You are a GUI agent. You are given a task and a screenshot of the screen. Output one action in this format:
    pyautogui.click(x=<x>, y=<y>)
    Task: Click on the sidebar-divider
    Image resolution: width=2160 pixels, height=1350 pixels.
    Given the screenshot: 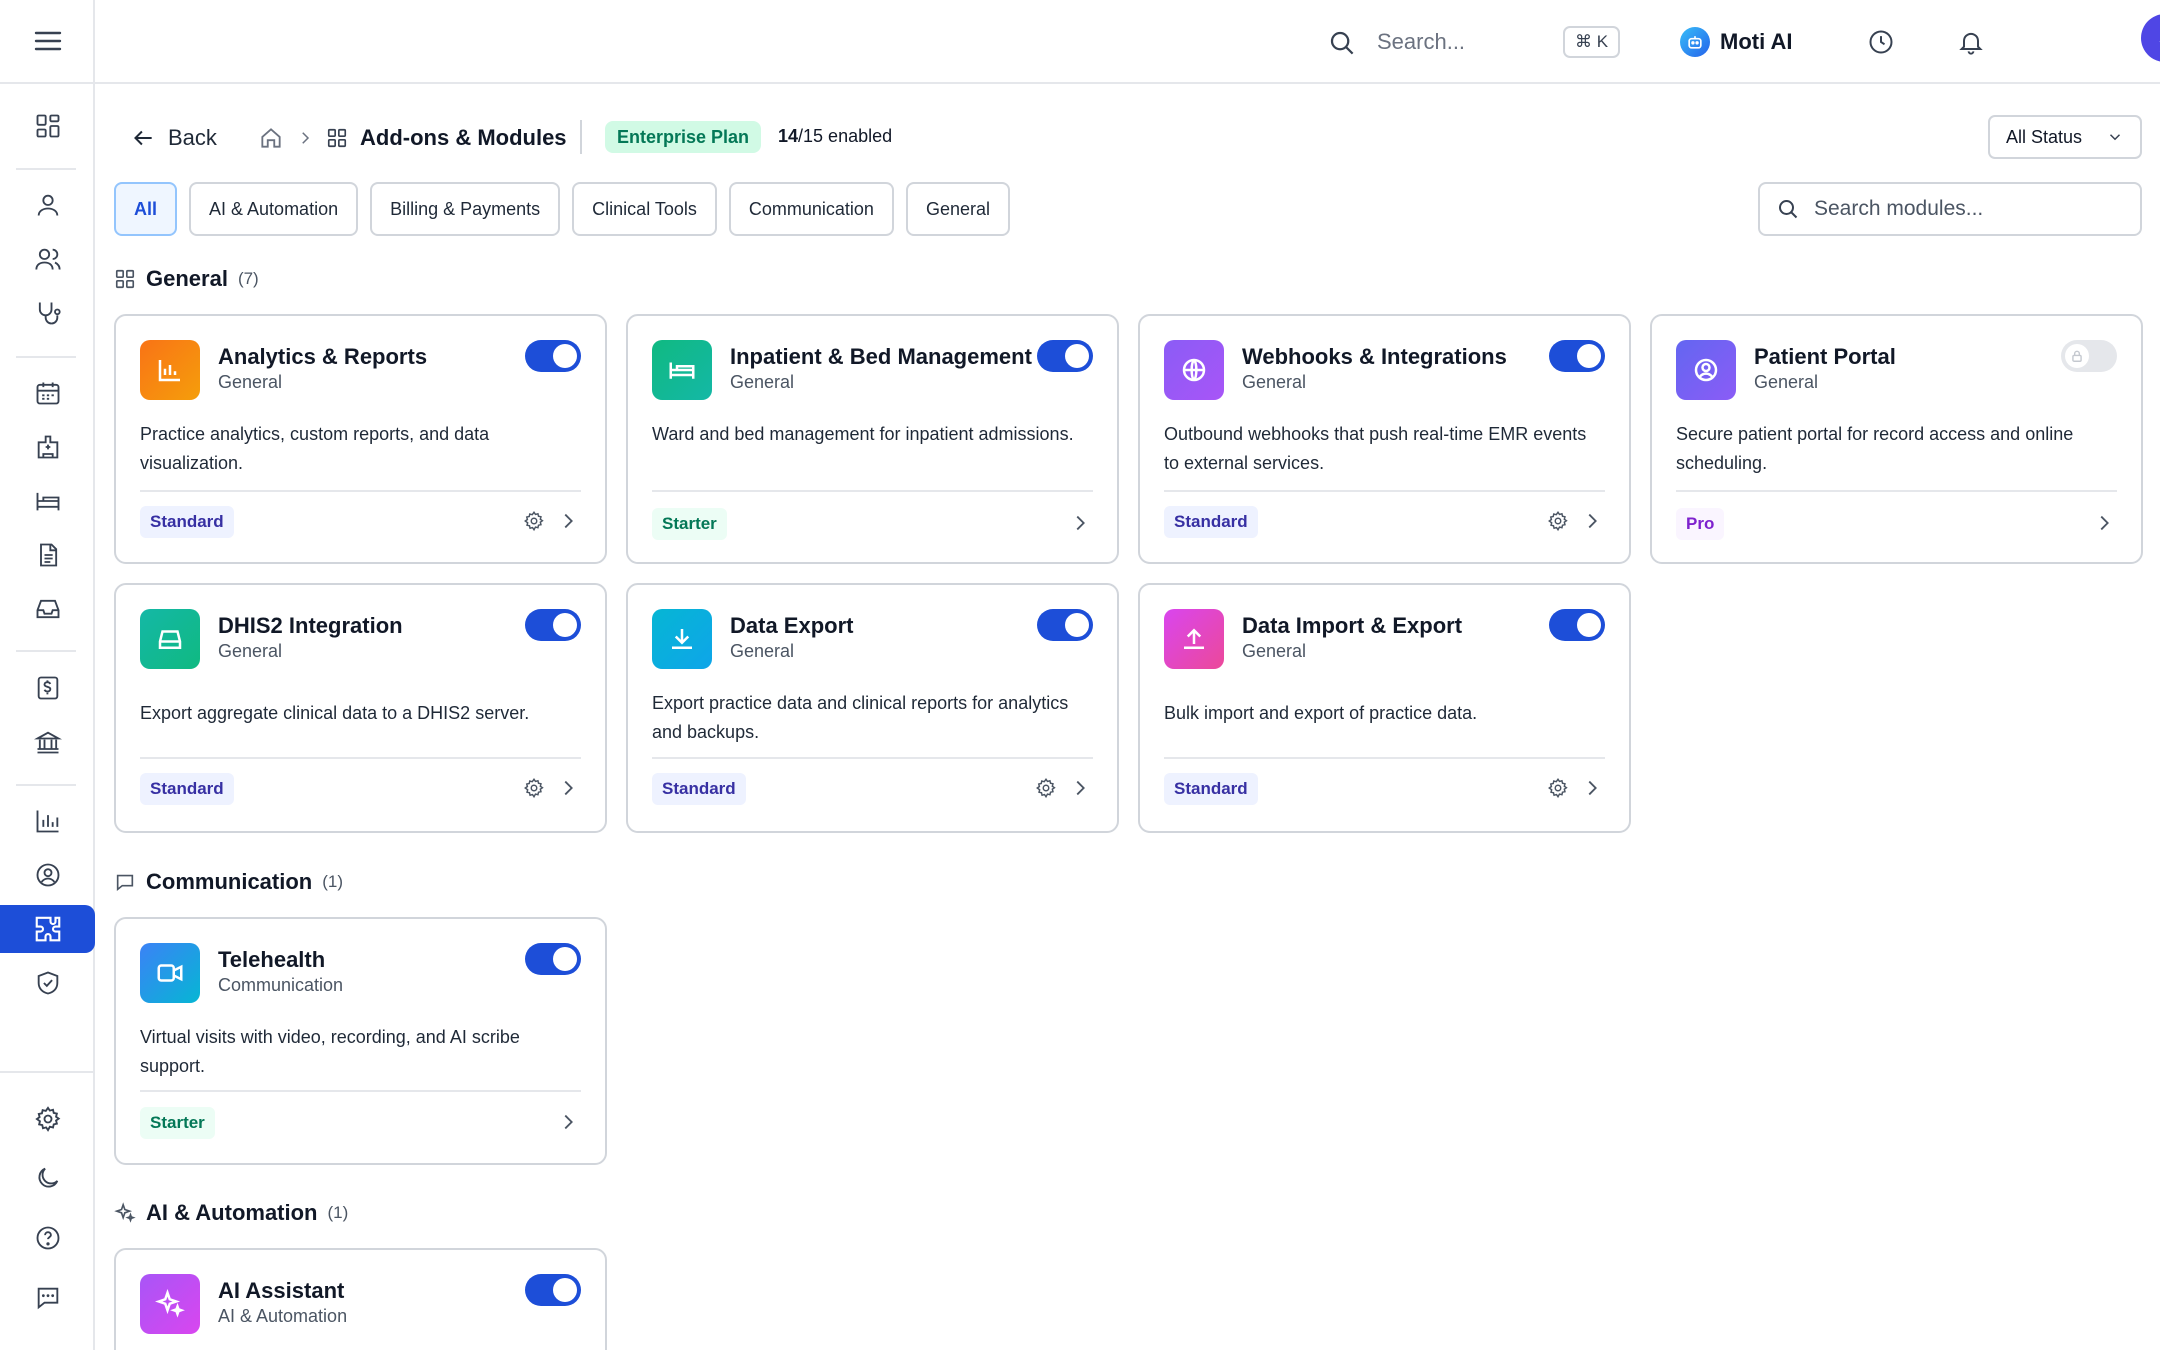 What is the action you would take?
    pyautogui.click(x=46, y=169)
    